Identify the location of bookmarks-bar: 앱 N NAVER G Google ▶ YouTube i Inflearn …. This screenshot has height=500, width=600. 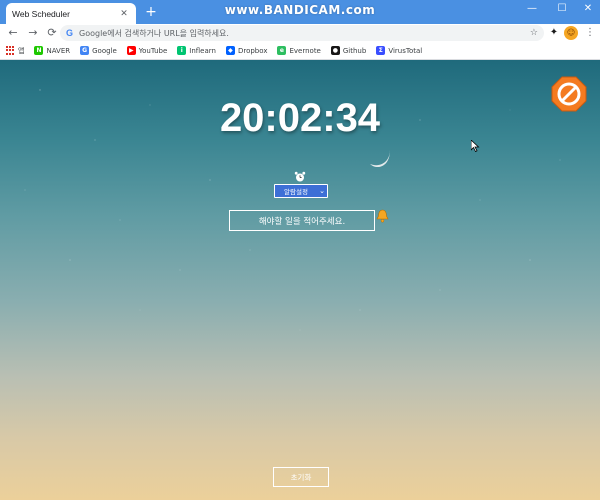
(300, 51).